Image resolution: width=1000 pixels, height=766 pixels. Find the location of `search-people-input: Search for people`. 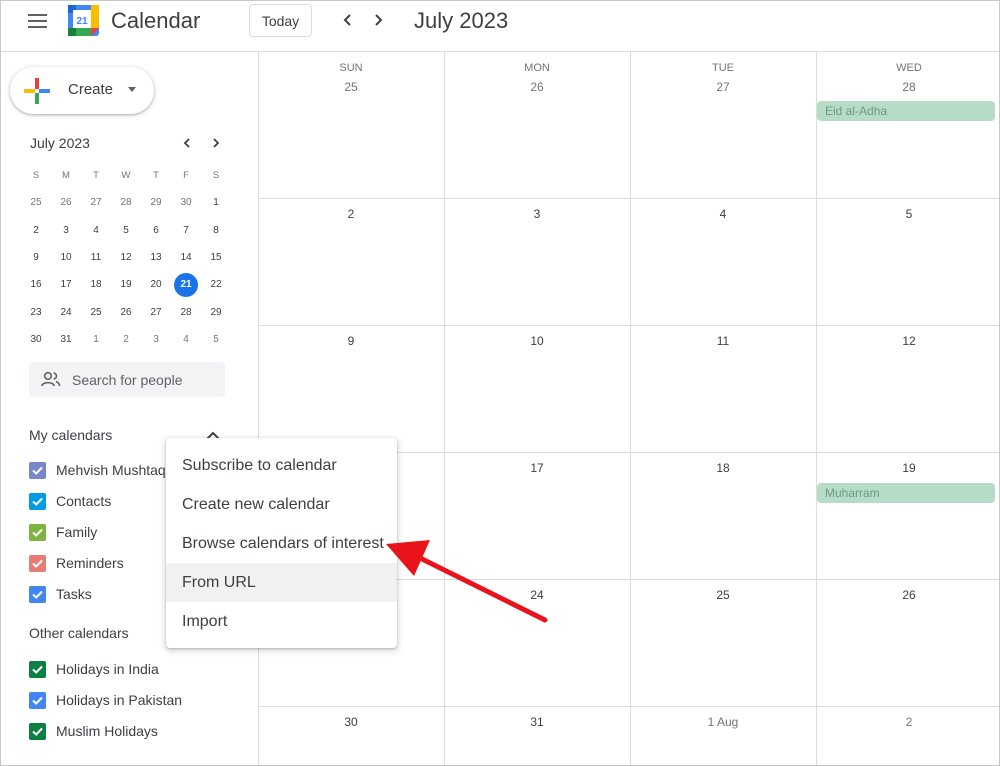

search-people-input: Search for people is located at coordinates (127, 379).